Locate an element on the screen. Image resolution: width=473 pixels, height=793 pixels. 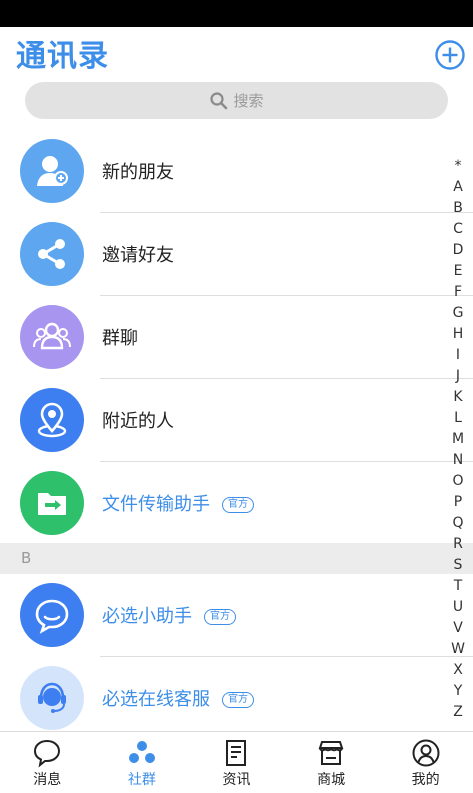
index-letter: Q is located at coordinates (458, 523).